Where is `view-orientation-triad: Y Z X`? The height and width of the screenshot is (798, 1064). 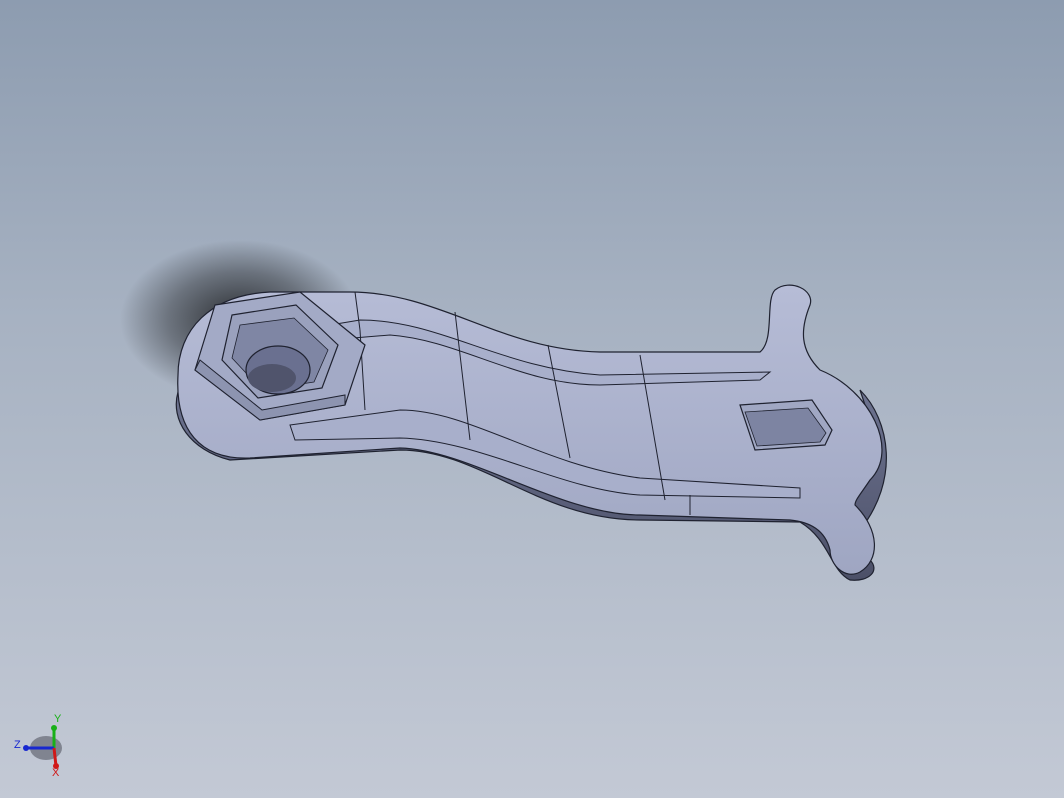
view-orientation-triad: Y Z X is located at coordinates (38, 746).